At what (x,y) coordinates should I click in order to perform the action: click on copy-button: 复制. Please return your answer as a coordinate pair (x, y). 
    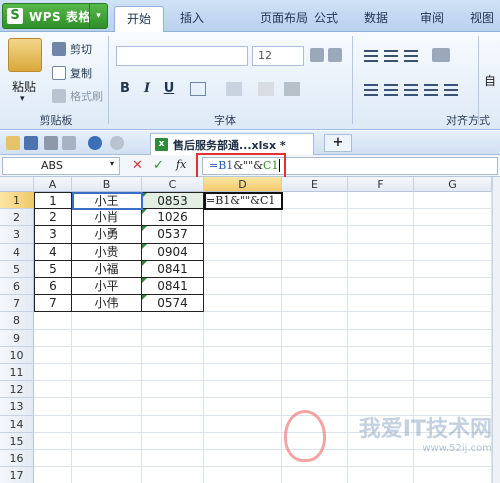
    Looking at the image, I should click on (72, 73).